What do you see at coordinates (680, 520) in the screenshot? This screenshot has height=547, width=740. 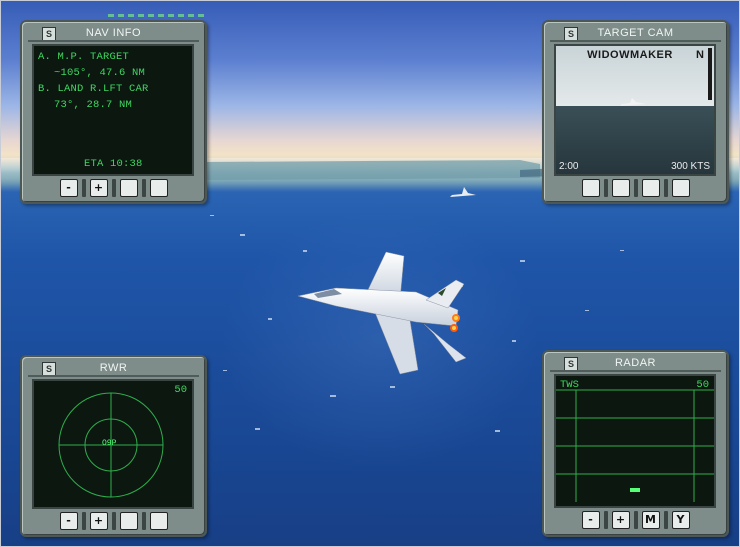 I see `y-button: Y` at bounding box center [680, 520].